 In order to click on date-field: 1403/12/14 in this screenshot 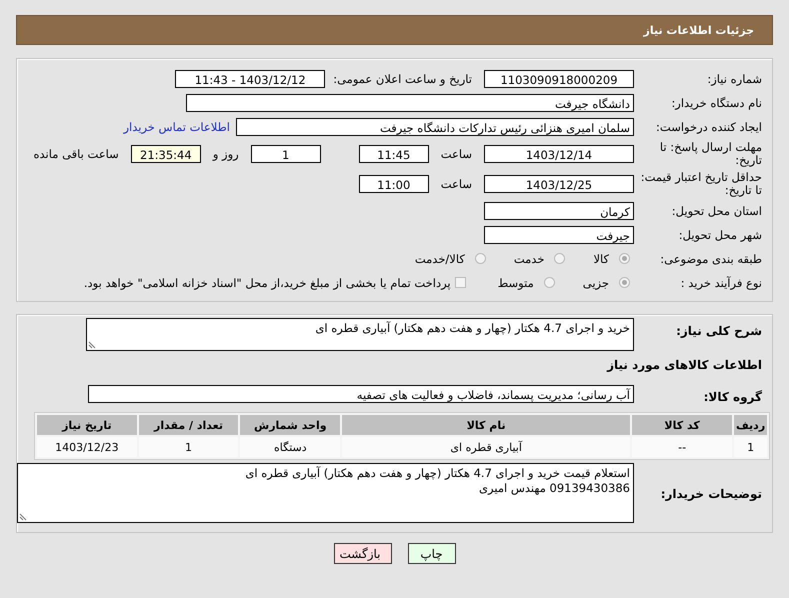, I will do `click(559, 153)`.